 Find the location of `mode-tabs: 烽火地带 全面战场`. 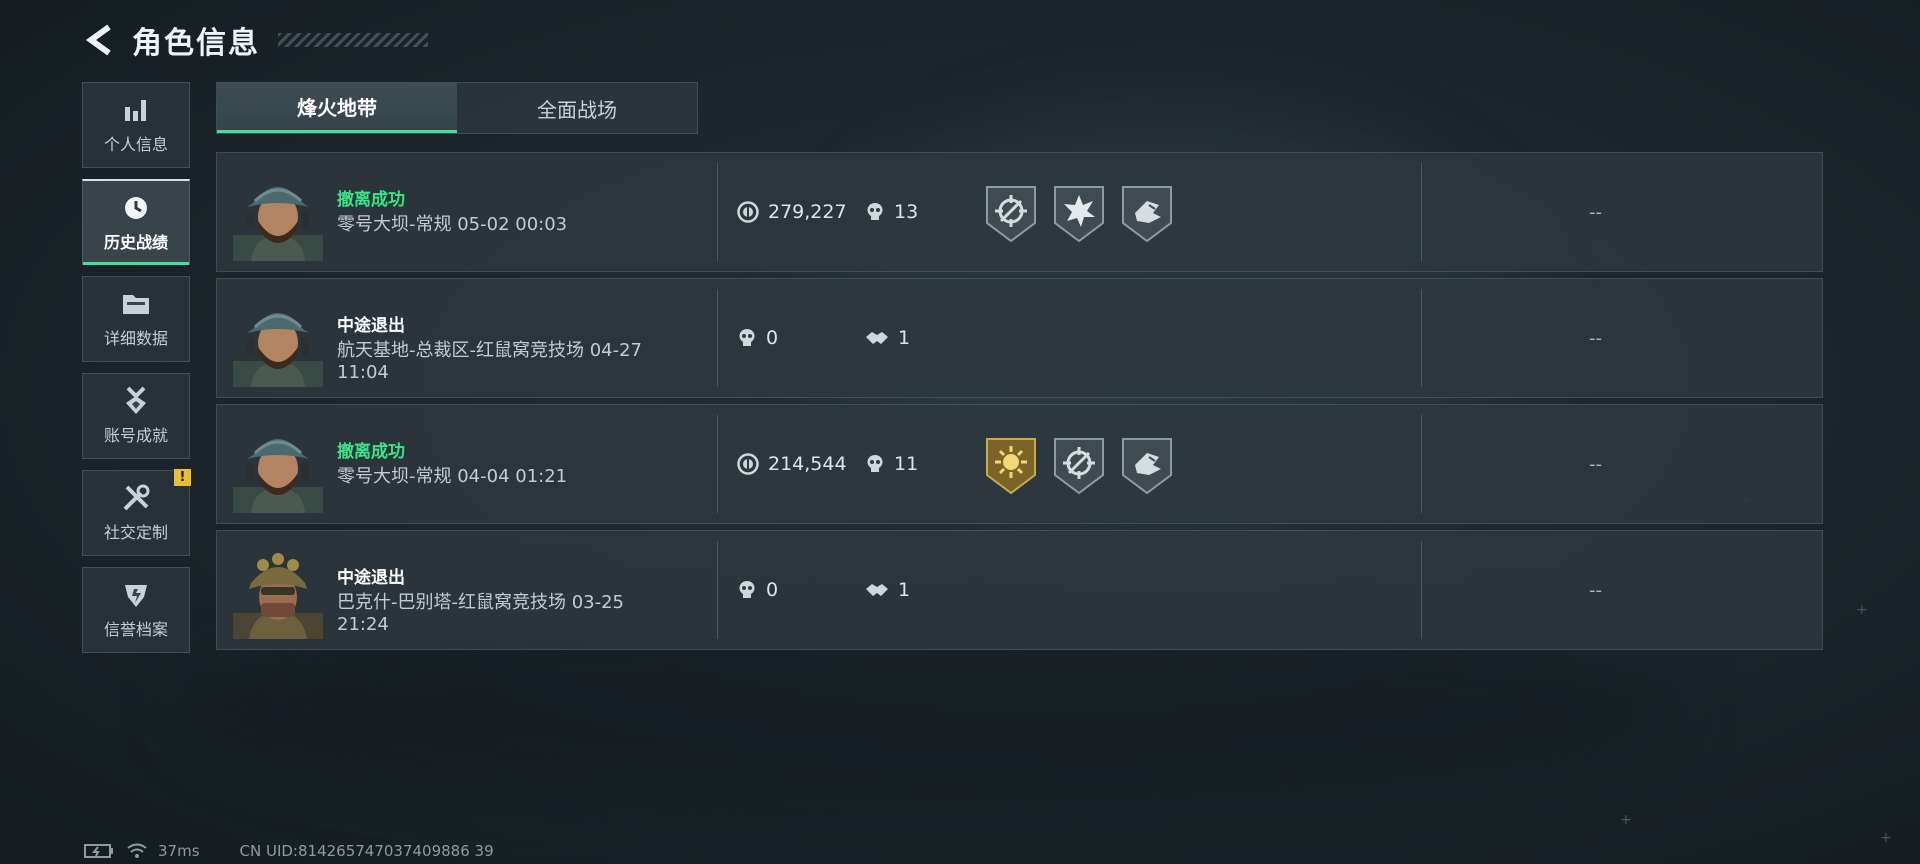

mode-tabs: 烽火地带 全面战场 is located at coordinates (457, 108).